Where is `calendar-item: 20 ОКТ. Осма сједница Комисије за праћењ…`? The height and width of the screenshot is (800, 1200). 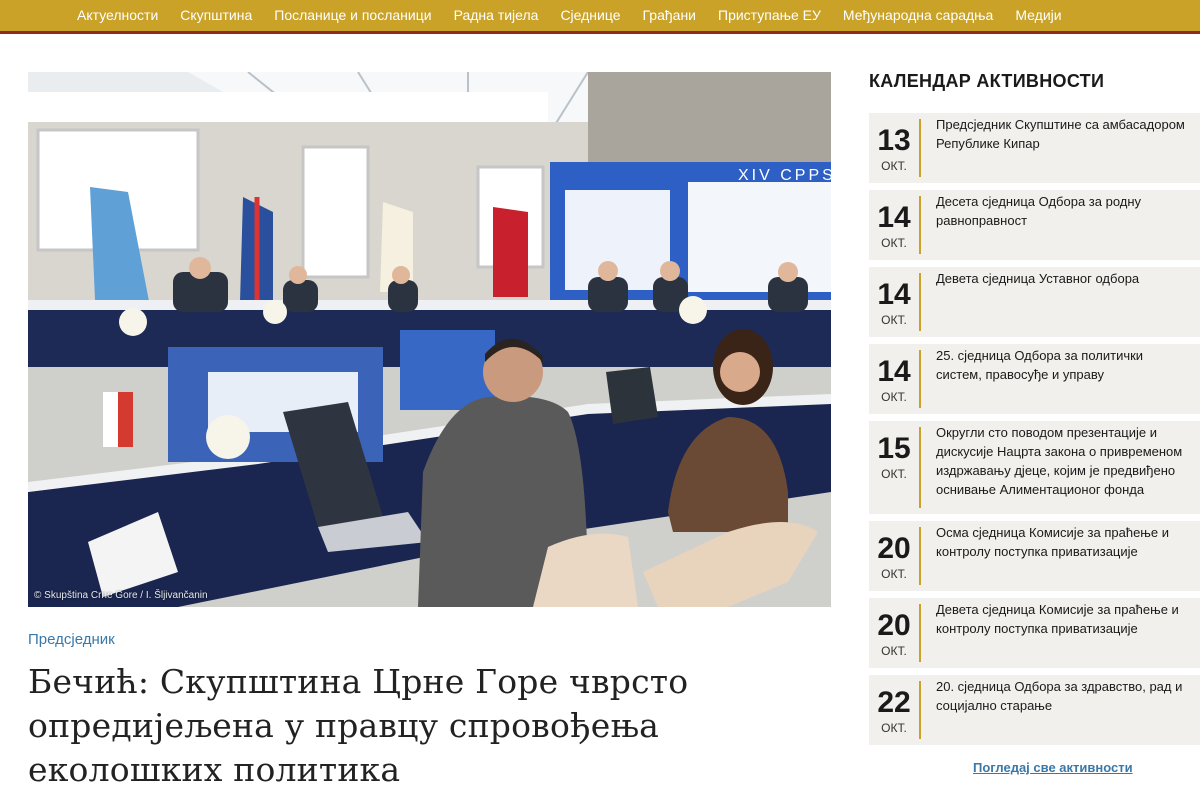 calendar-item: 20 ОКТ. Осма сједница Комисије за праћењ… is located at coordinates (1034, 556).